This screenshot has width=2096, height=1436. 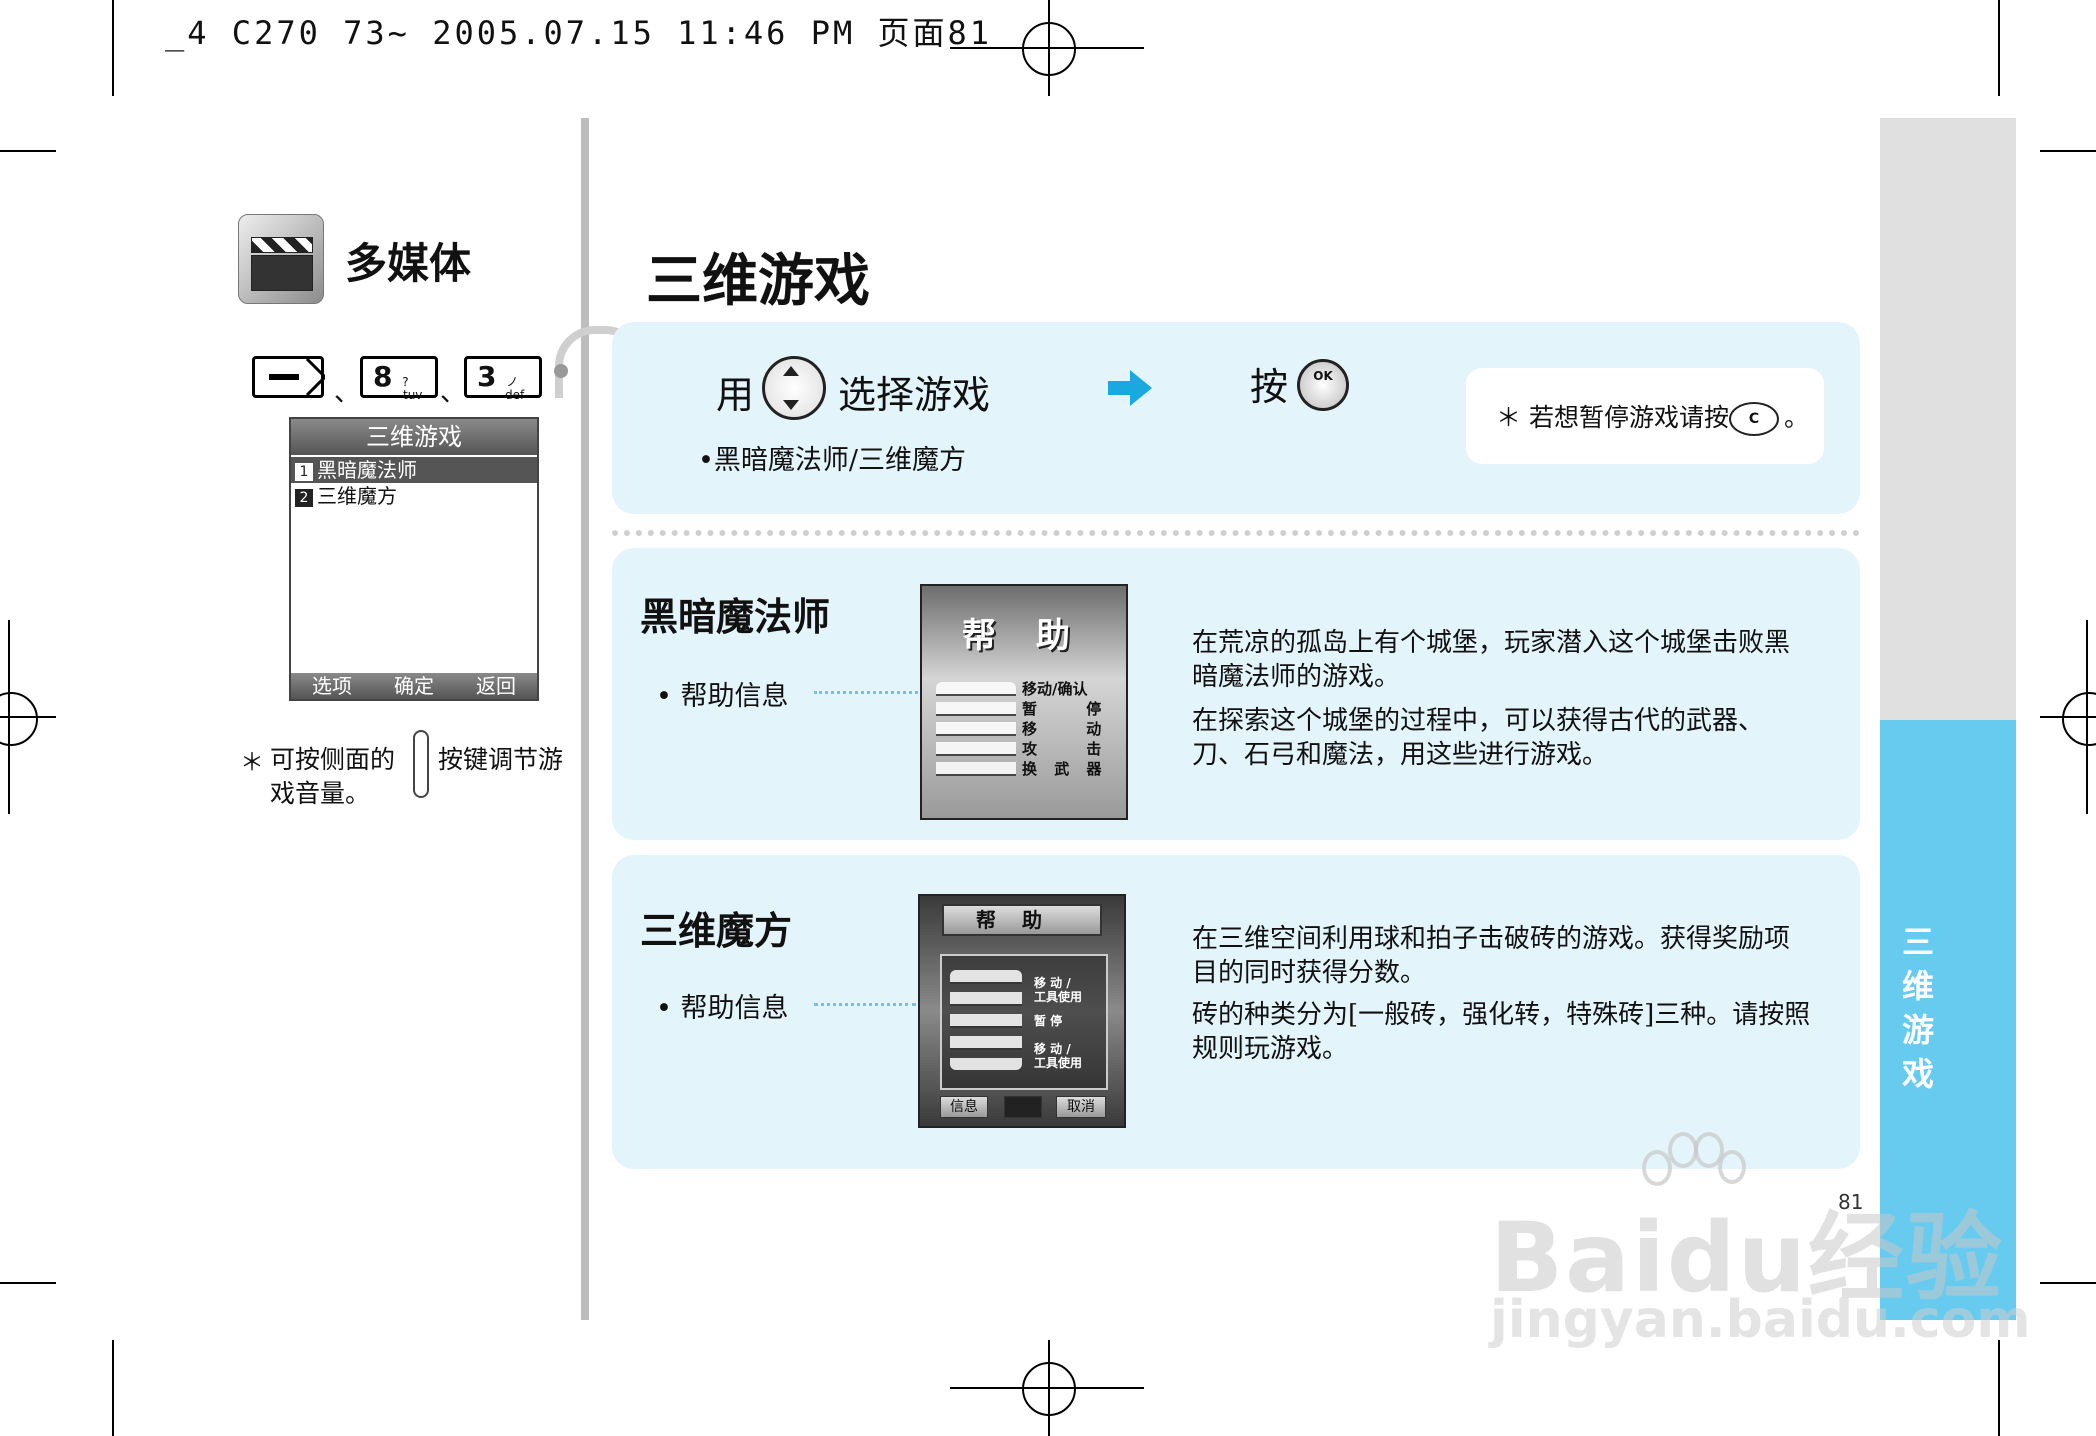 I want to click on volume-note-part1: 可按侧面的, so click(x=333, y=759).